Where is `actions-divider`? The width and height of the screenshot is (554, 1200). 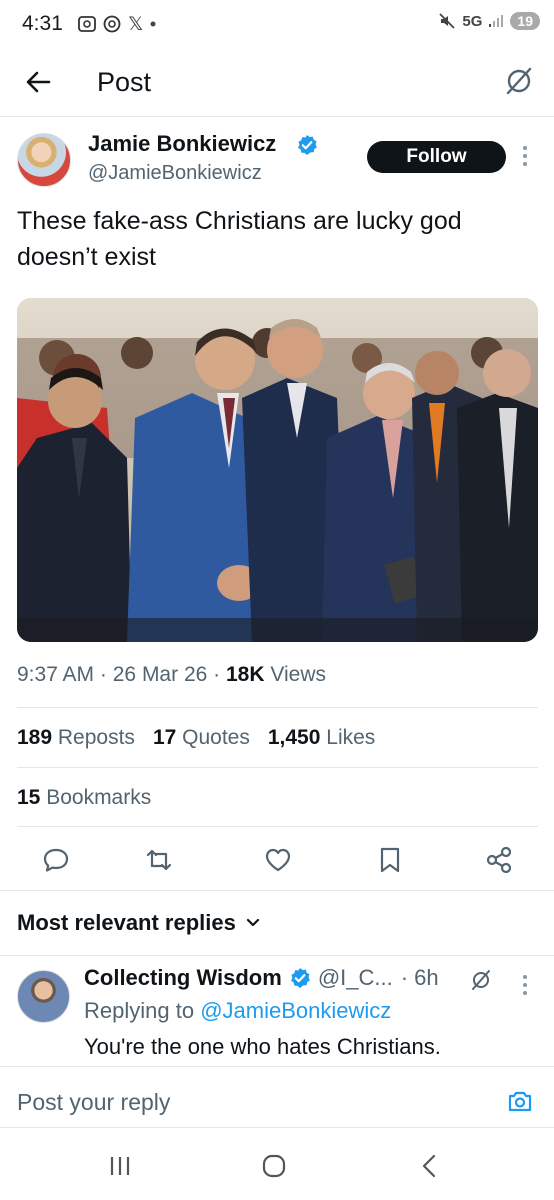
actions-divider is located at coordinates (277, 890).